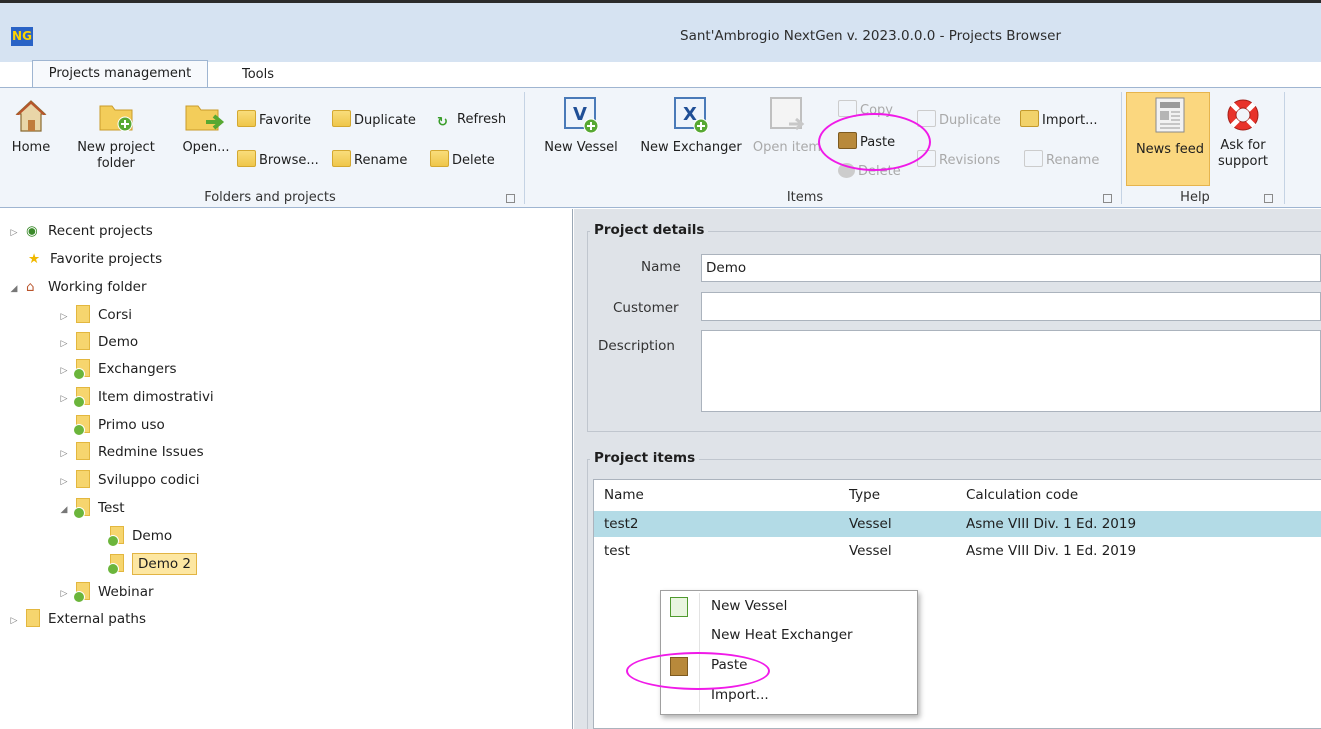 This screenshot has width=1321, height=729. Describe the element at coordinates (660, 31) in the screenshot. I see `title-bar` at that location.